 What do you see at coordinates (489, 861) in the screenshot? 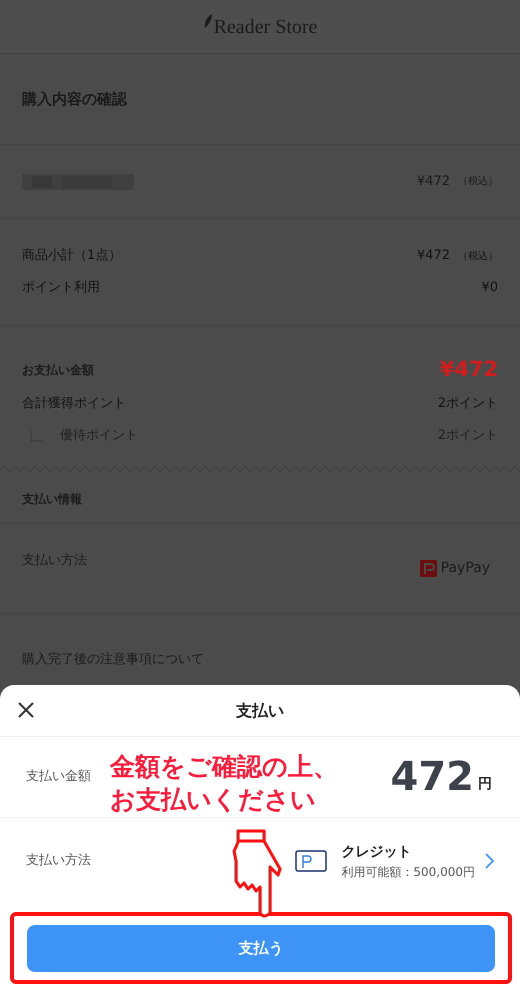
I see `chevron-right-icon` at bounding box center [489, 861].